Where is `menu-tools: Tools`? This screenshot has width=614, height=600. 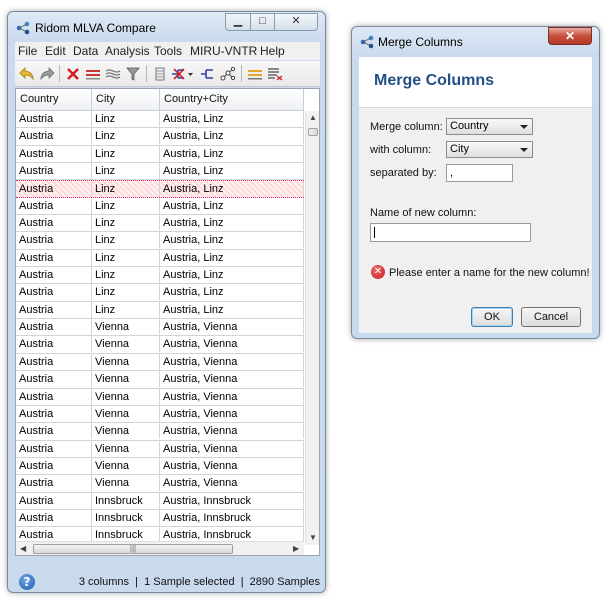 menu-tools: Tools is located at coordinates (168, 51).